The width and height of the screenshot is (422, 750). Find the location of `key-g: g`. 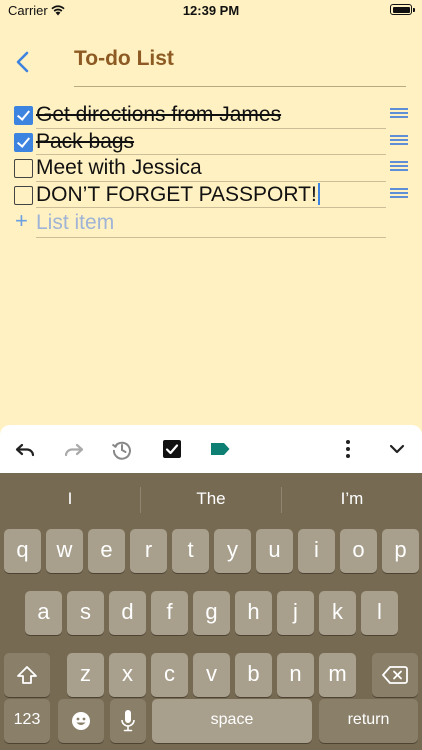

key-g: g is located at coordinates (211, 613).